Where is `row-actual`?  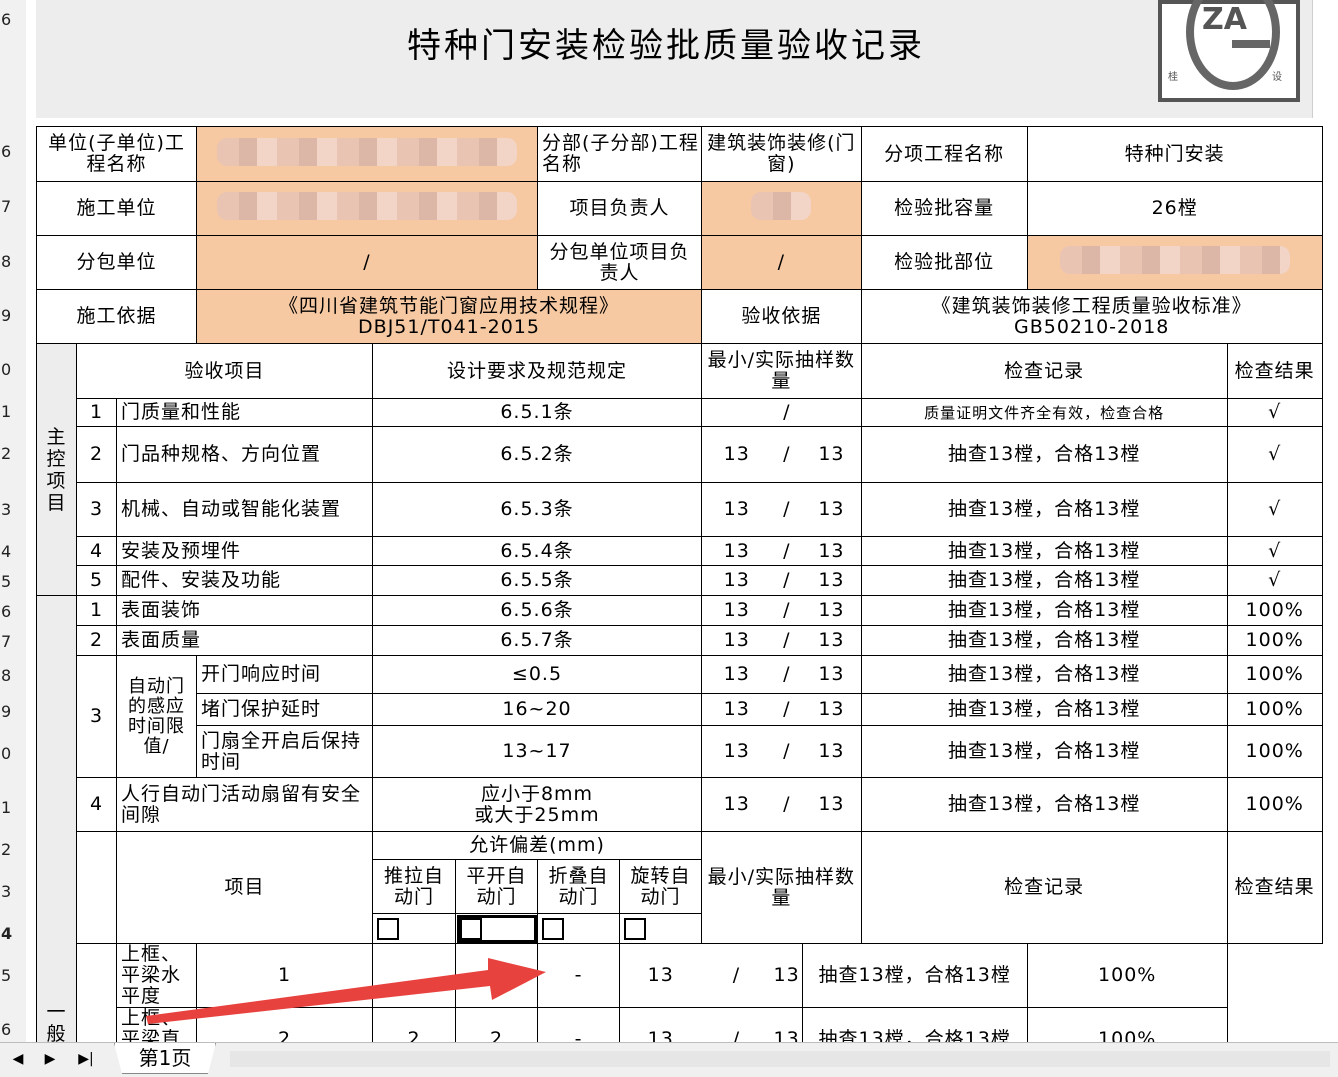
row-actual is located at coordinates (832, 412).